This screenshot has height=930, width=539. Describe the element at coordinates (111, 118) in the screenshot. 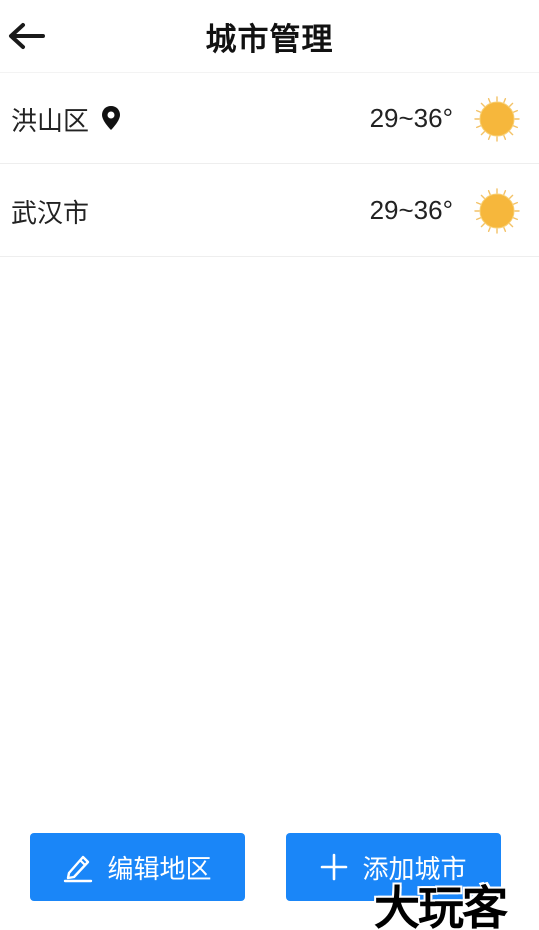

I see `location-pin-icon` at that location.